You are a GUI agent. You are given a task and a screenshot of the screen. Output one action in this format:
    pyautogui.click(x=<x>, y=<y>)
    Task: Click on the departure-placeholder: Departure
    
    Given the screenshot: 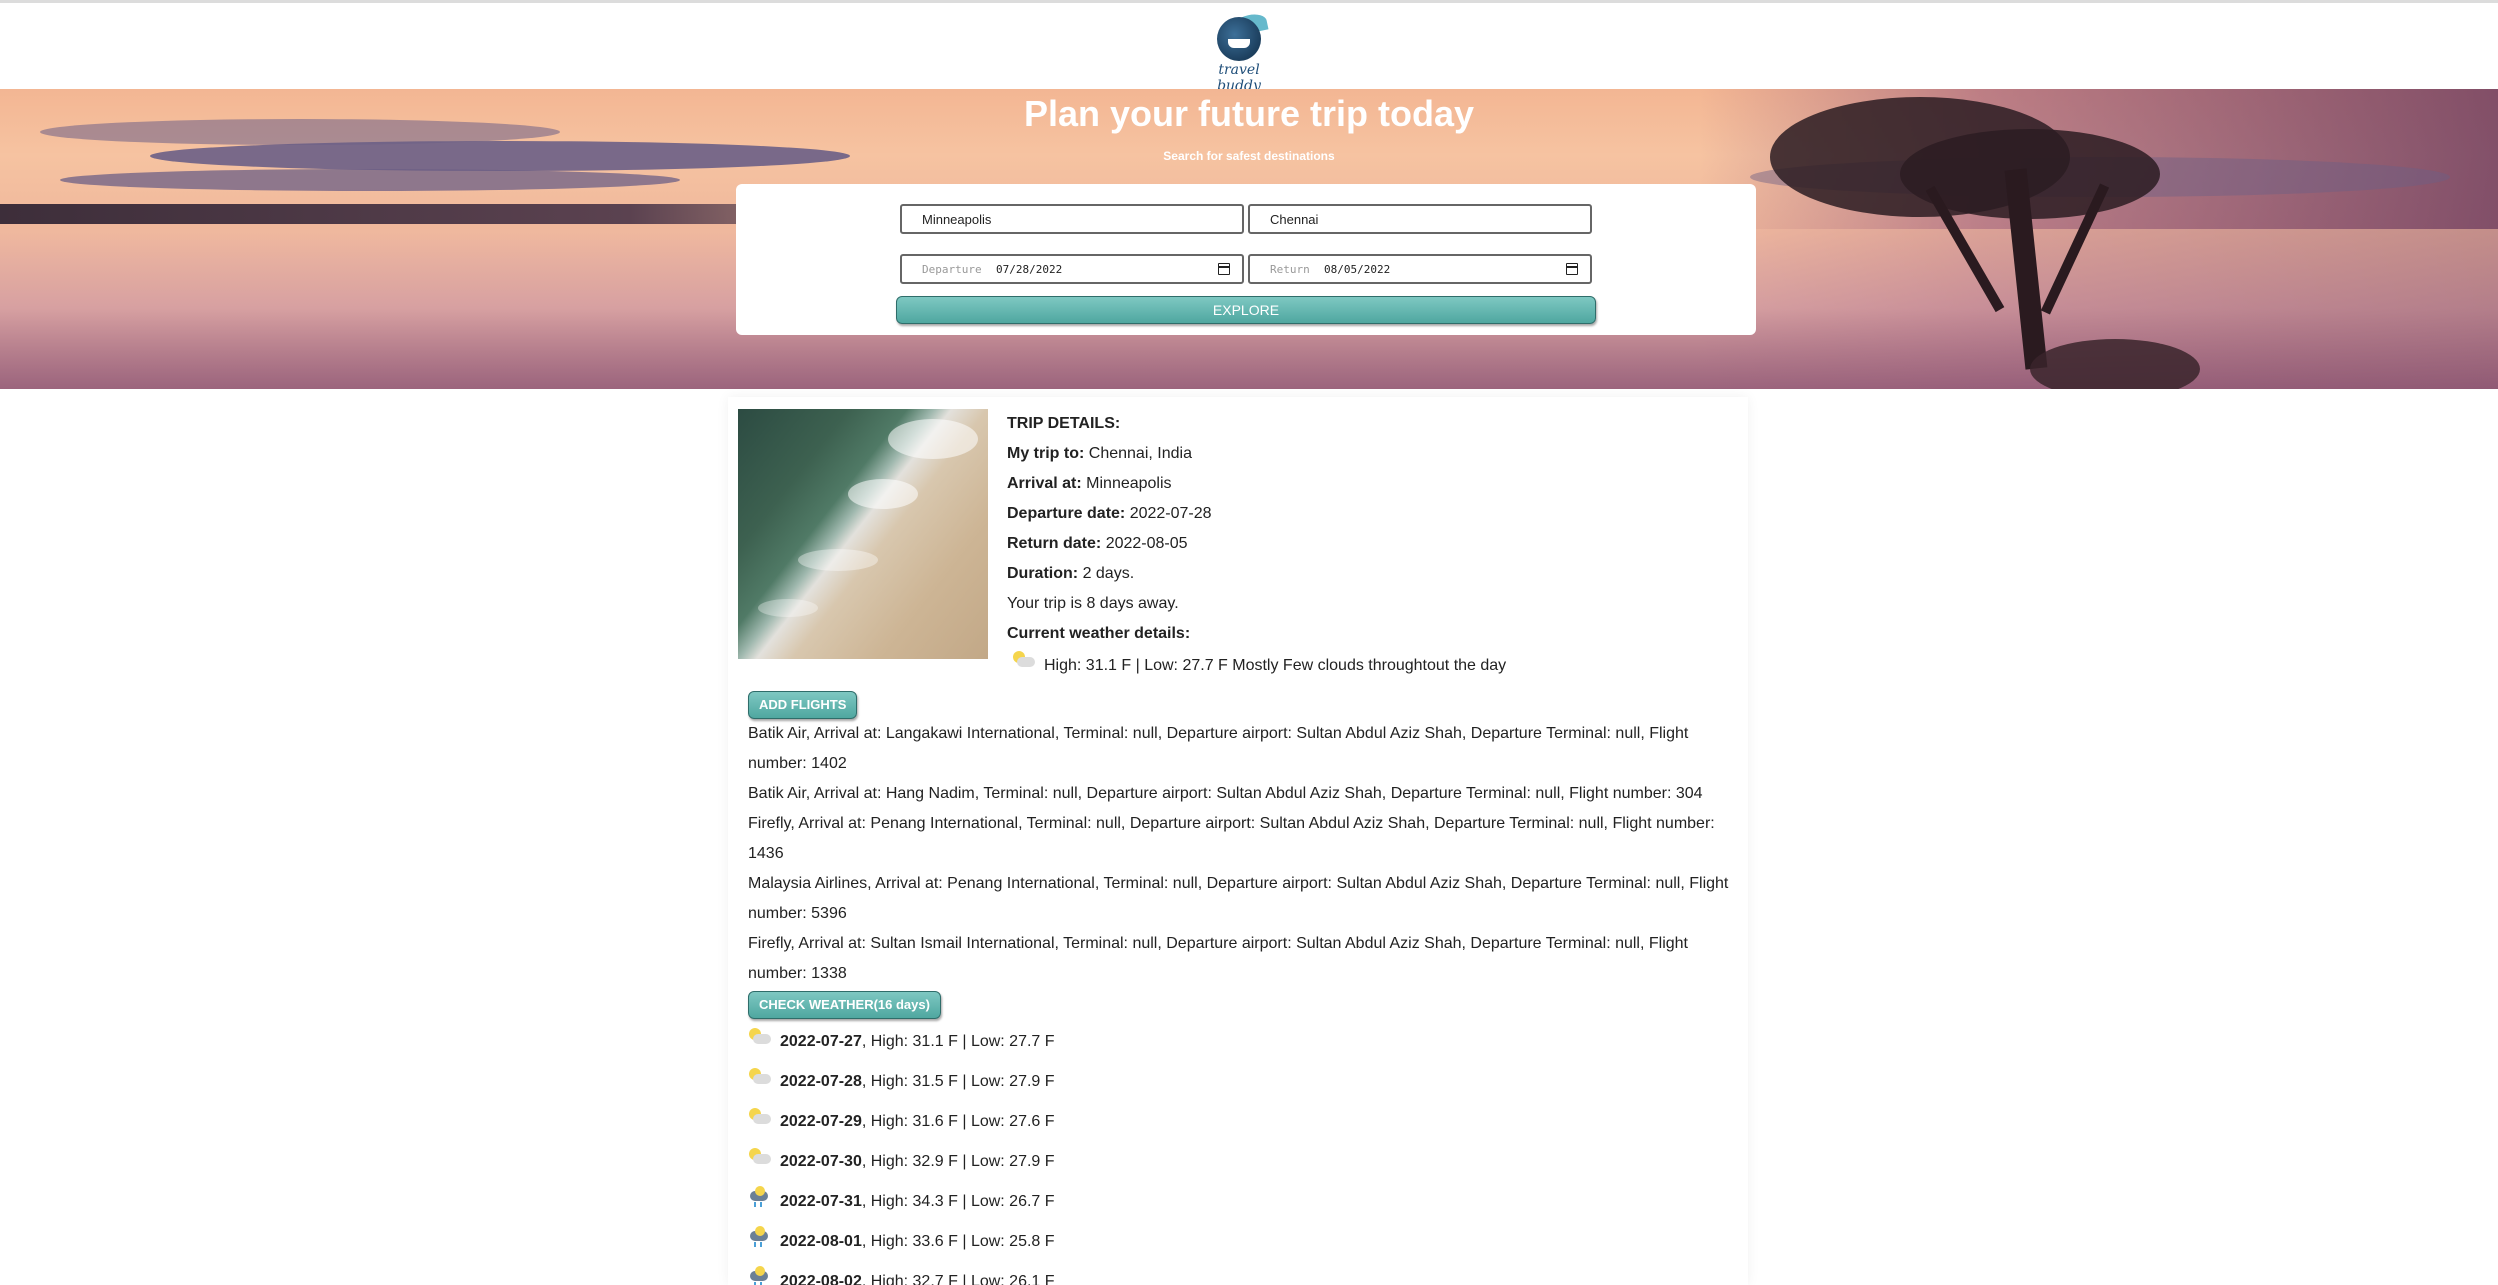 What is the action you would take?
    pyautogui.click(x=952, y=269)
    